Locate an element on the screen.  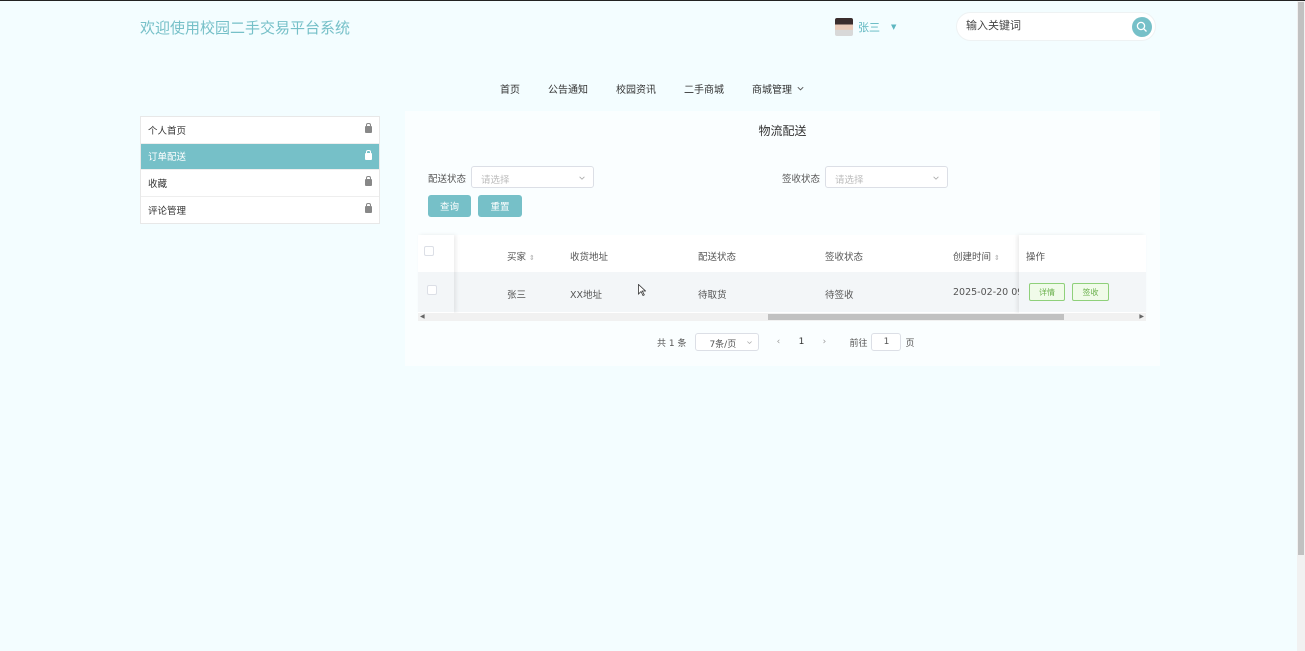
search-icon is located at coordinates (1141, 26).